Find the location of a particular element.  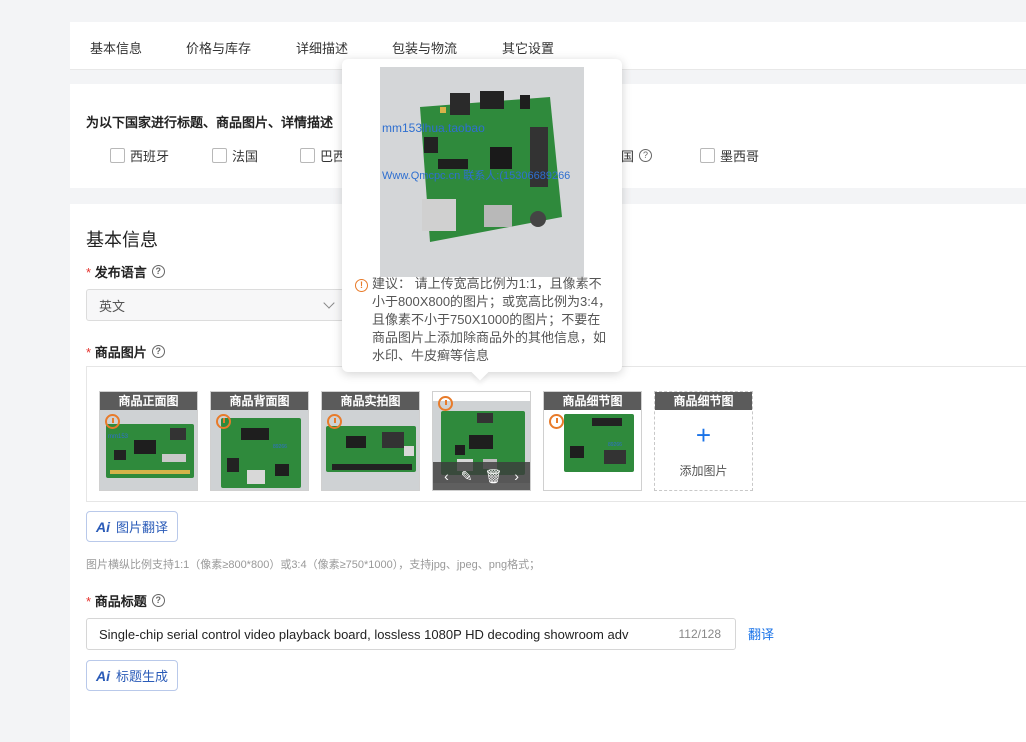

images-label: * 商品图片 ? is located at coordinates (125, 351).